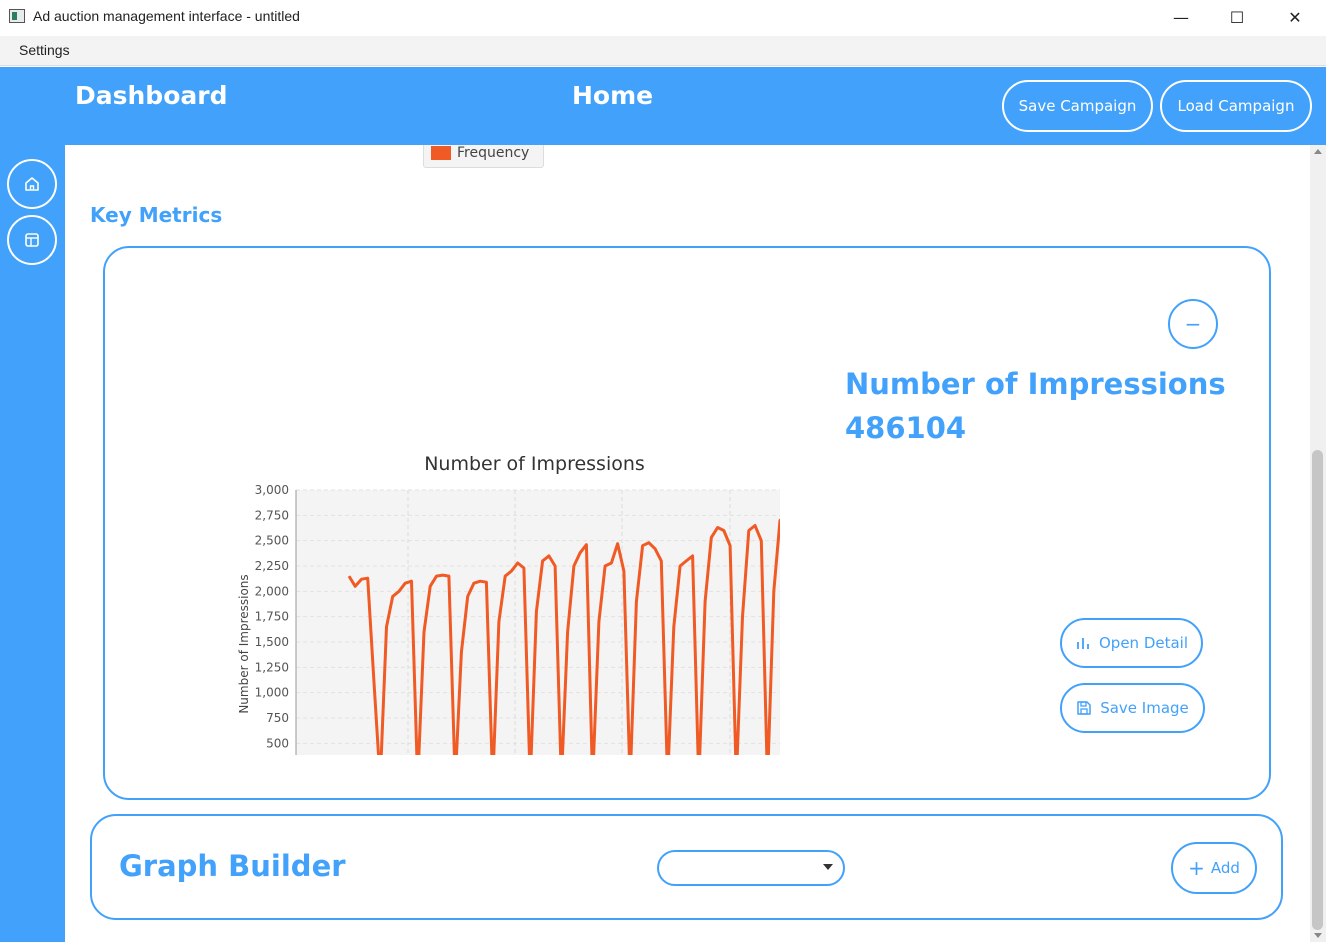 Image resolution: width=1326 pixels, height=942 pixels. I want to click on y-tick-label: 1,750, so click(272, 617).